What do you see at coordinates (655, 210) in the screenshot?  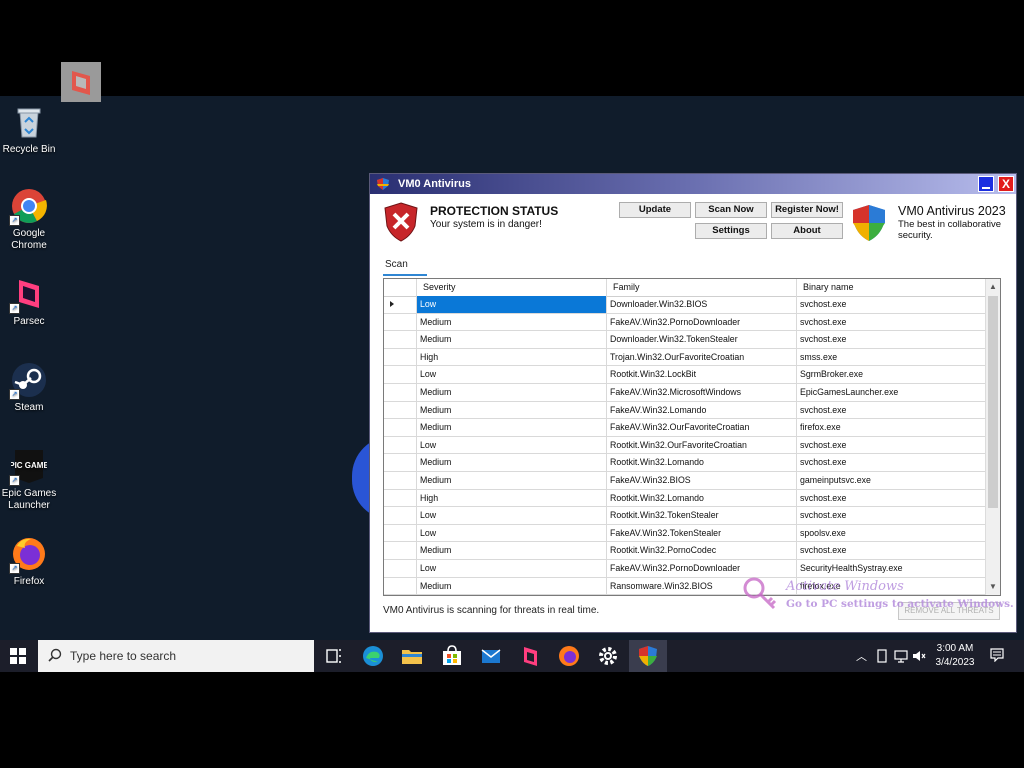 I see `update-button: Update` at bounding box center [655, 210].